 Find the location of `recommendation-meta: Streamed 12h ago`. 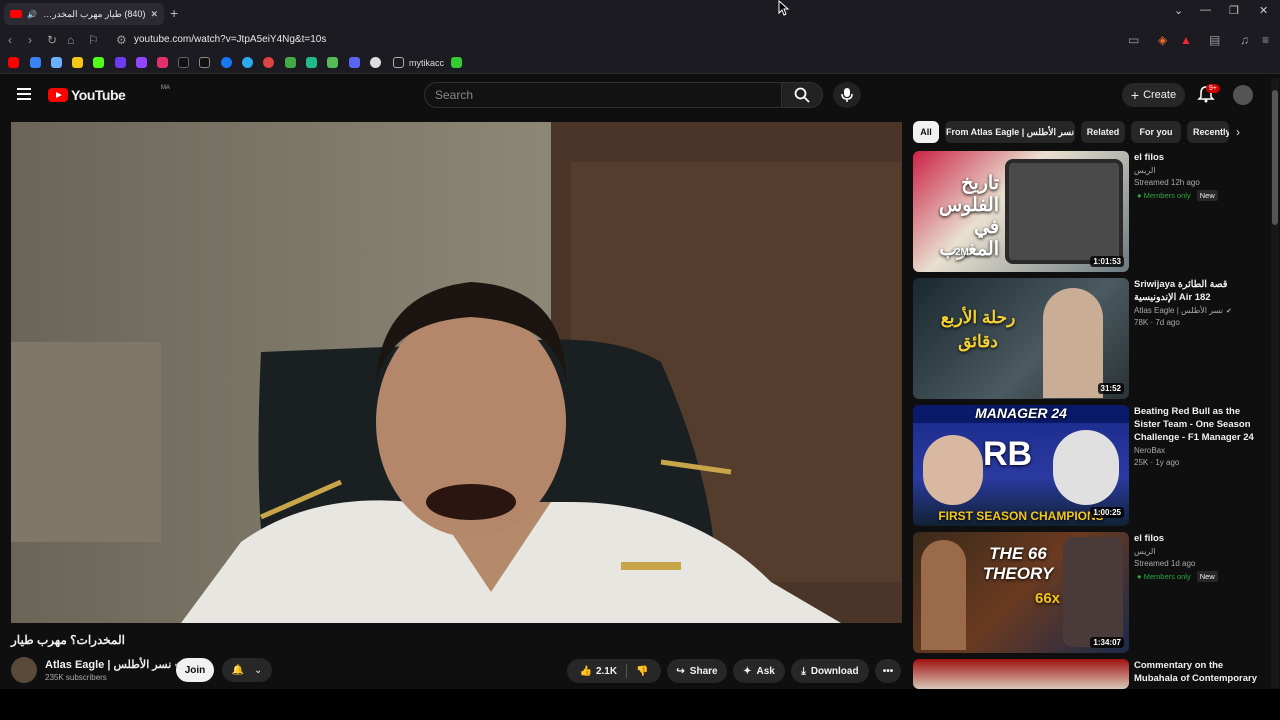

recommendation-meta: Streamed 12h ago is located at coordinates (1167, 182).